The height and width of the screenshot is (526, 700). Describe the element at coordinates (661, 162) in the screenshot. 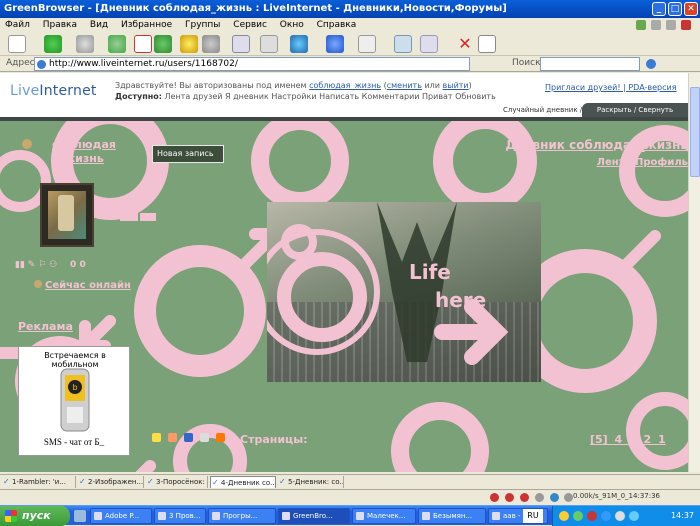

I see `profile-link: Профиль` at that location.